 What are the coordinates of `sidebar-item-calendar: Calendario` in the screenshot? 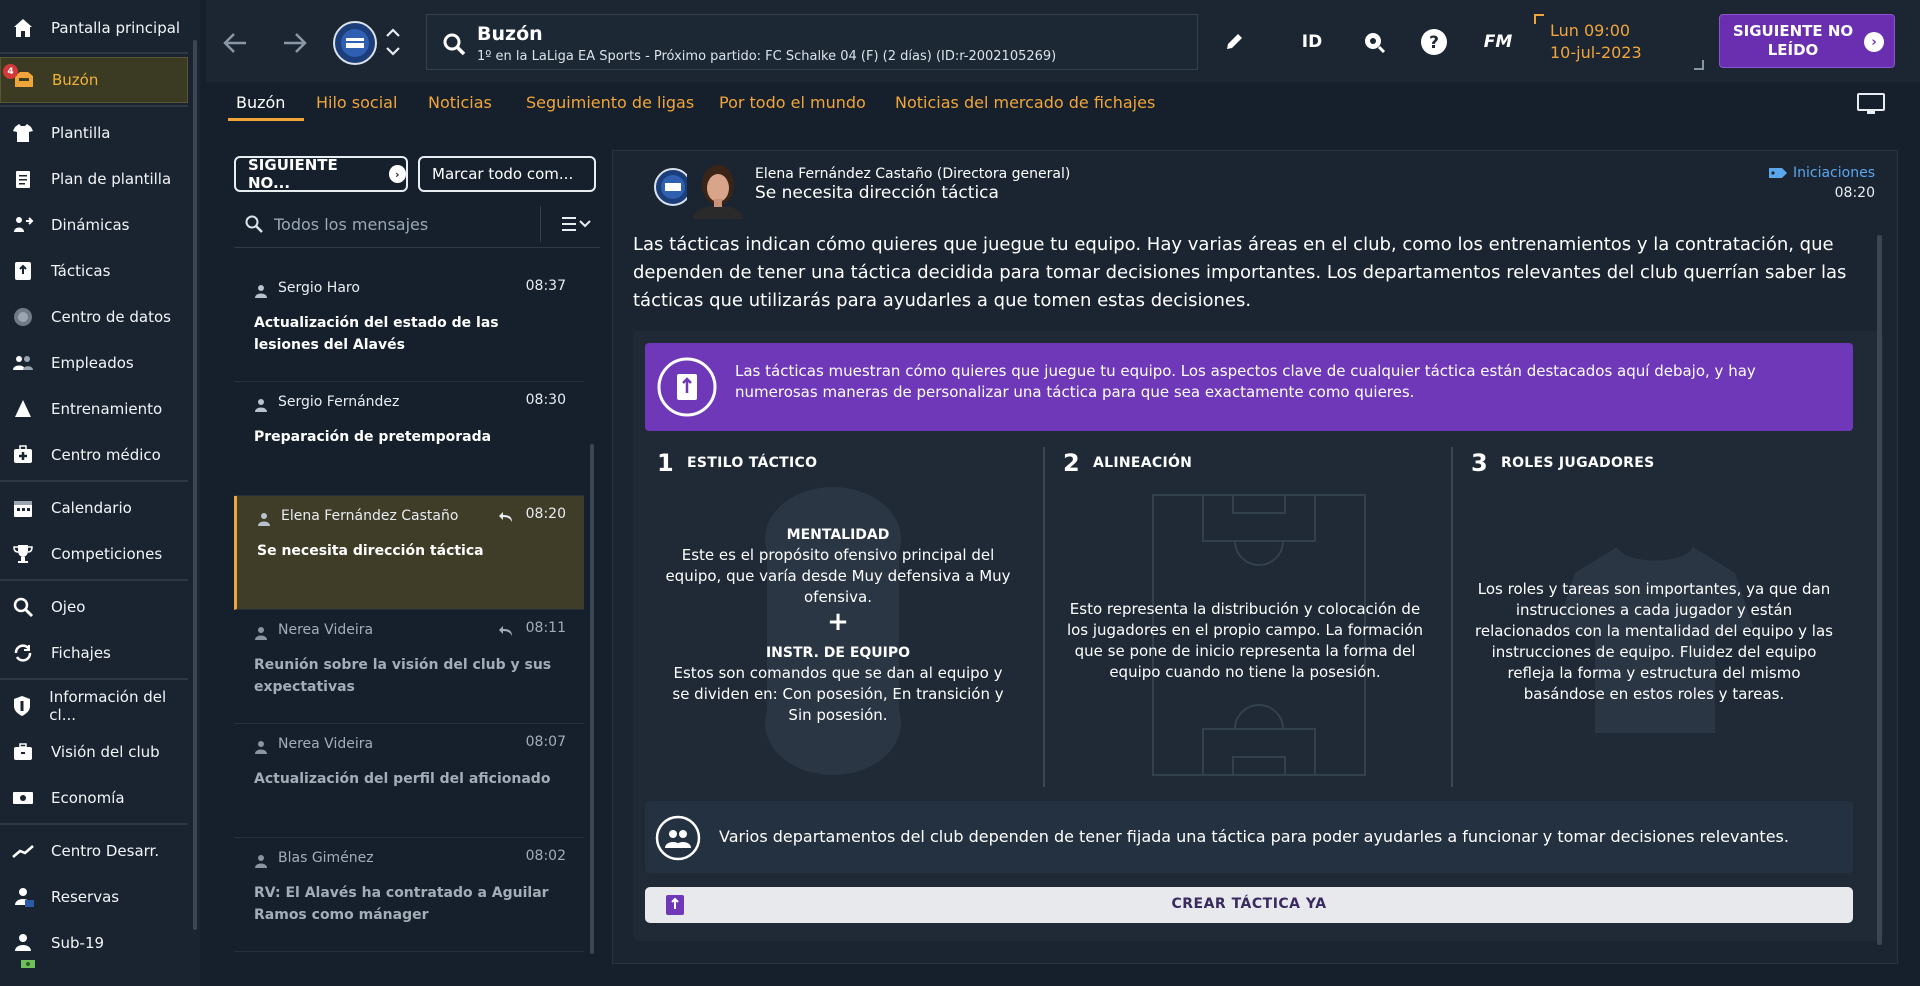 It's located at (94, 508).